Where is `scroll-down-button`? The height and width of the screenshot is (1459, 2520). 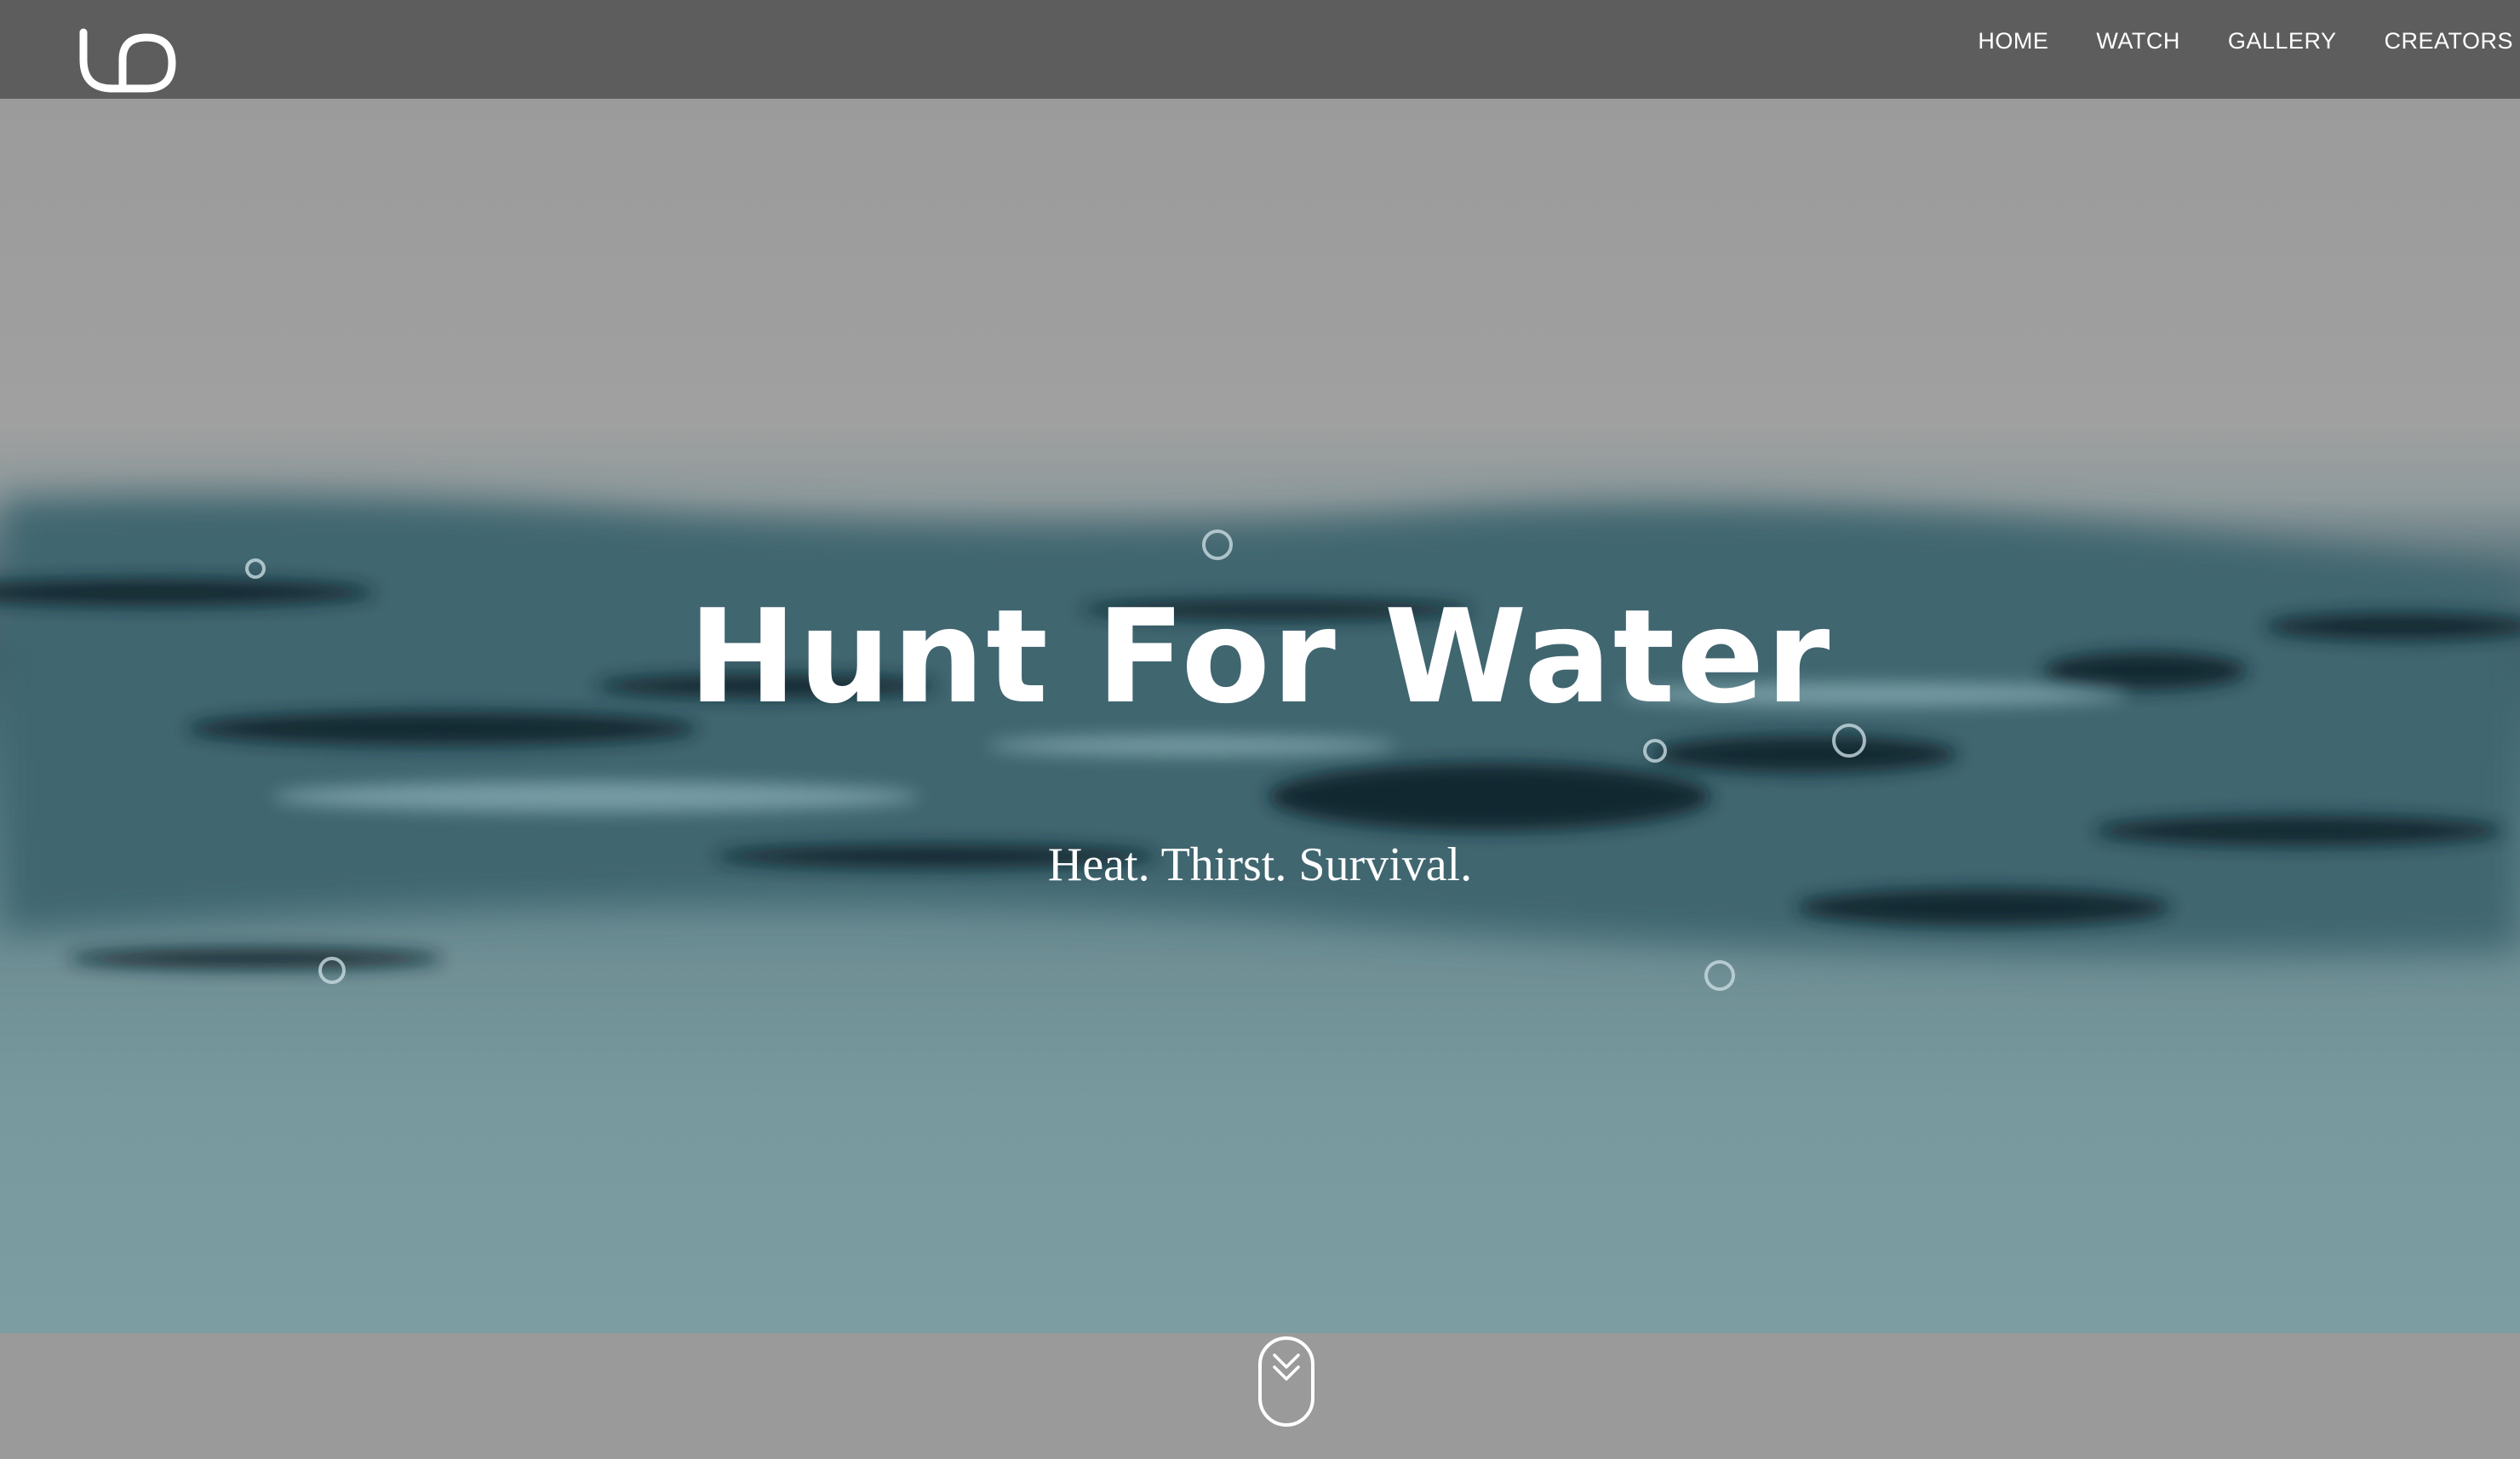 scroll-down-button is located at coordinates (1286, 1381).